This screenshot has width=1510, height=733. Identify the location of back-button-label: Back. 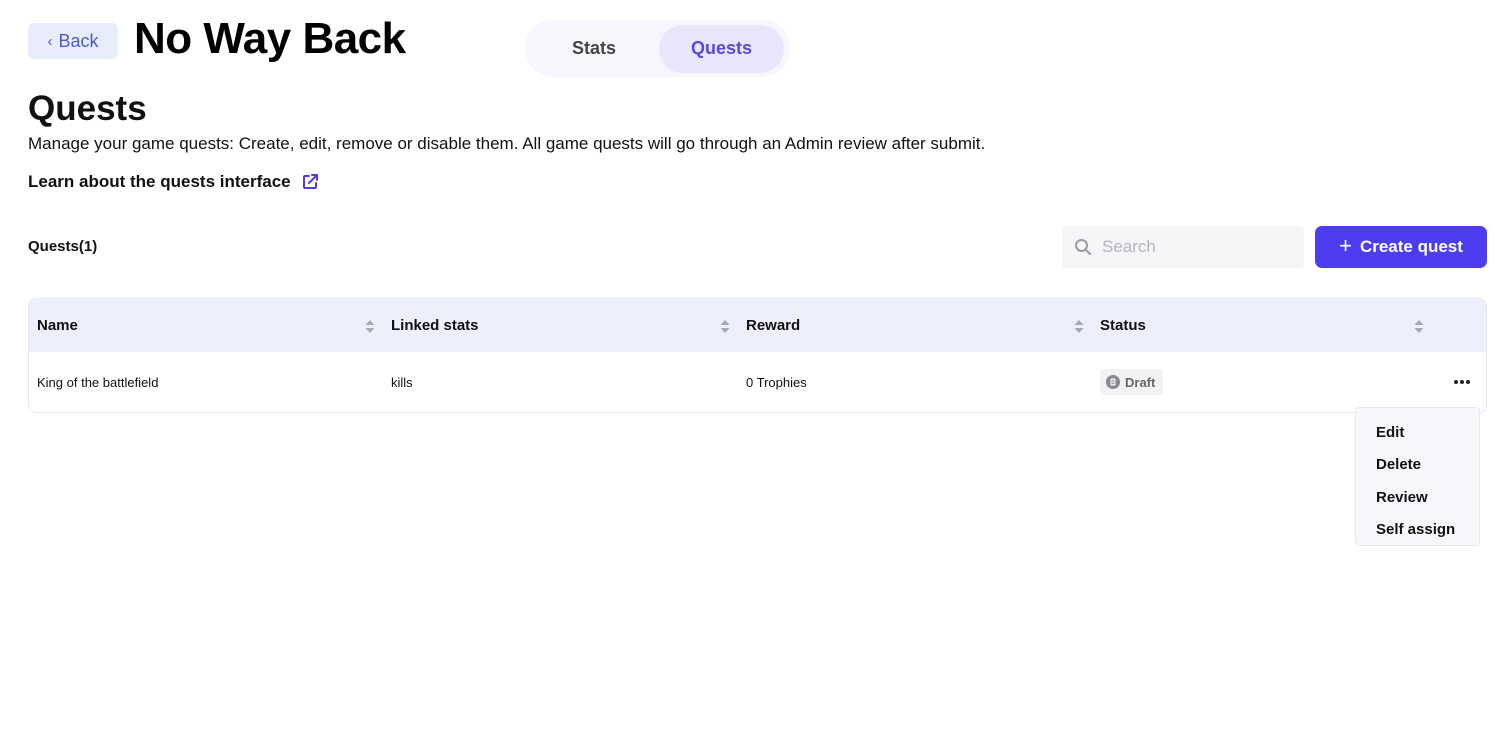
(78, 40).